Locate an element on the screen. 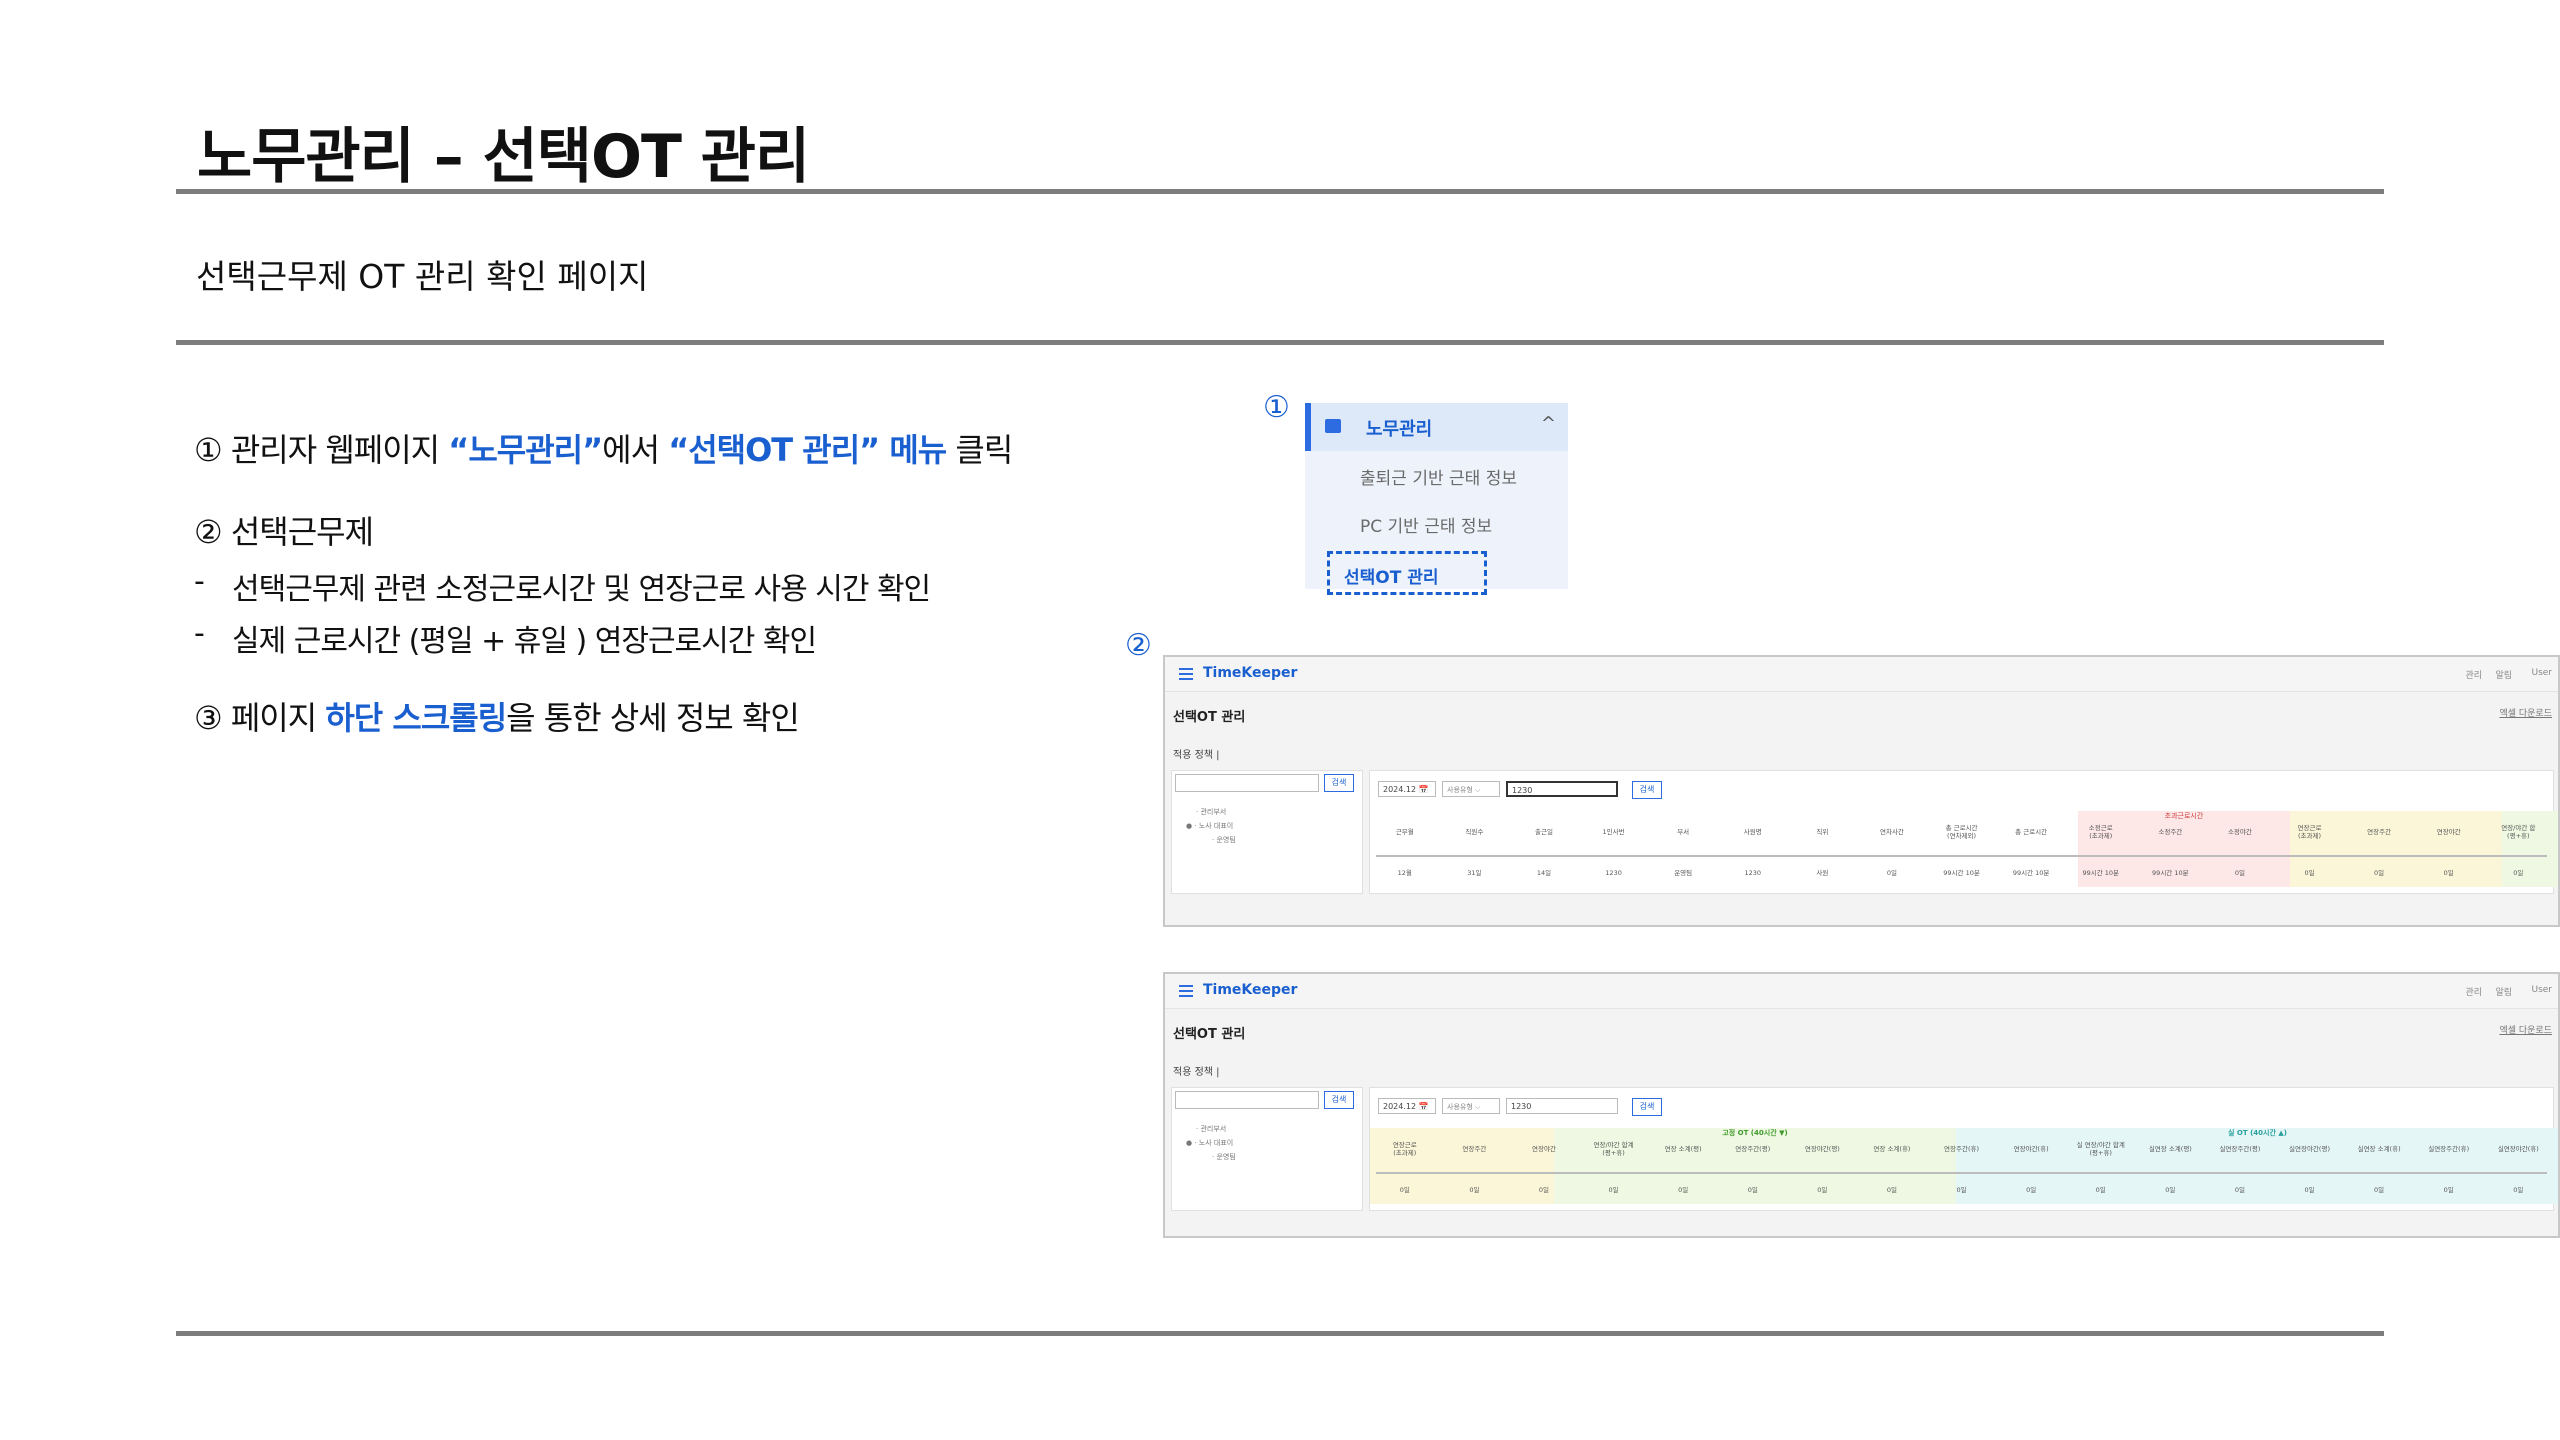 This screenshot has width=2560, height=1440. step-1-number: ① is located at coordinates (208, 450).